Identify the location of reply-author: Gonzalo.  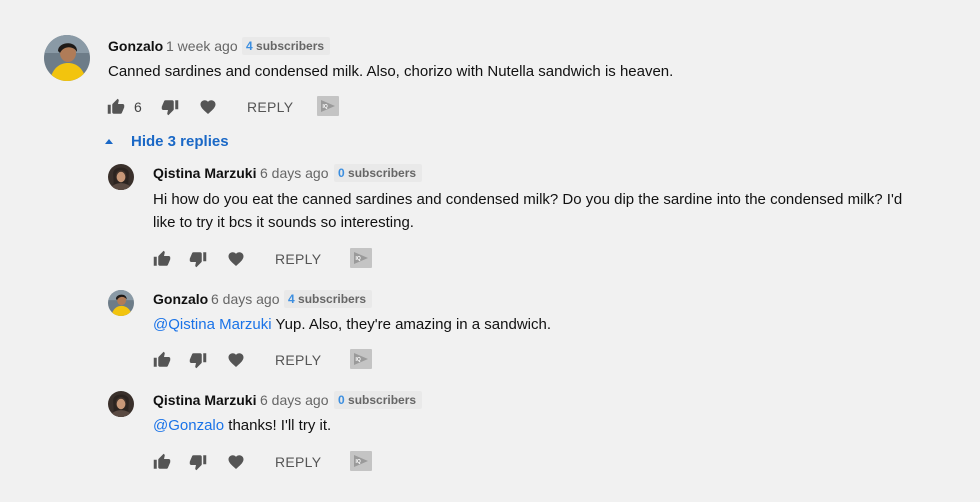
(180, 299).